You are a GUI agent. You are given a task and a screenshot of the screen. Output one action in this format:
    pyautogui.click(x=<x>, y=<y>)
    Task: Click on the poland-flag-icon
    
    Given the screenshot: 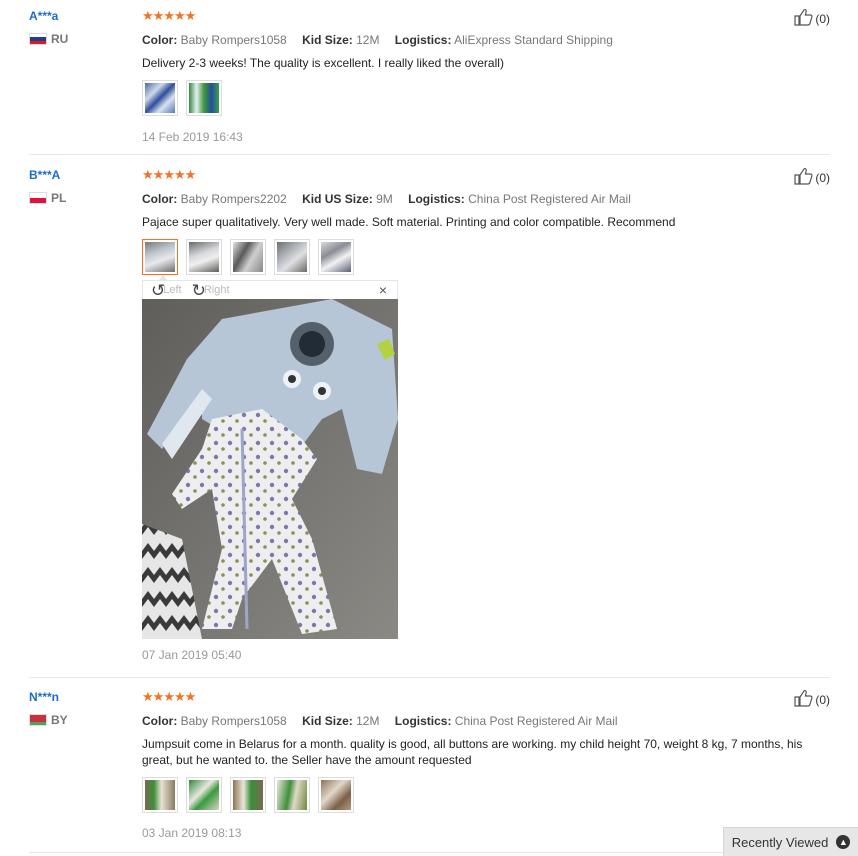 What is the action you would take?
    pyautogui.click(x=38, y=198)
    